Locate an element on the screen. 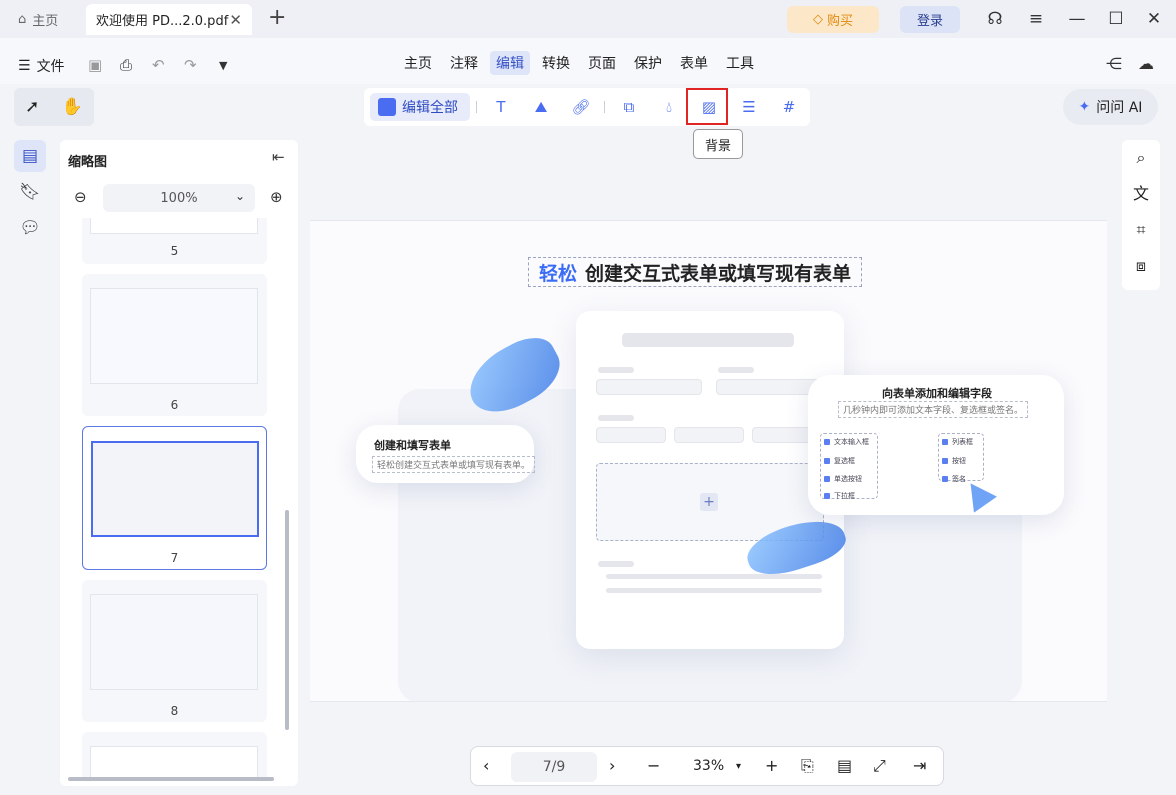  home-tab: ⌂ 主页 is located at coordinates (39, 19).